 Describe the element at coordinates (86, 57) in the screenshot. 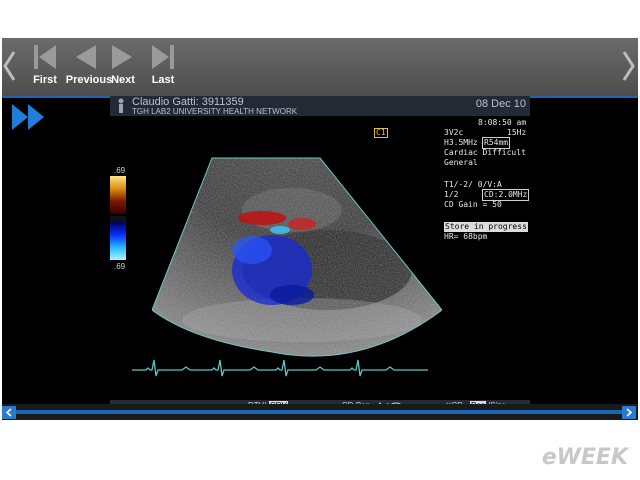

I see `previous-icon` at that location.